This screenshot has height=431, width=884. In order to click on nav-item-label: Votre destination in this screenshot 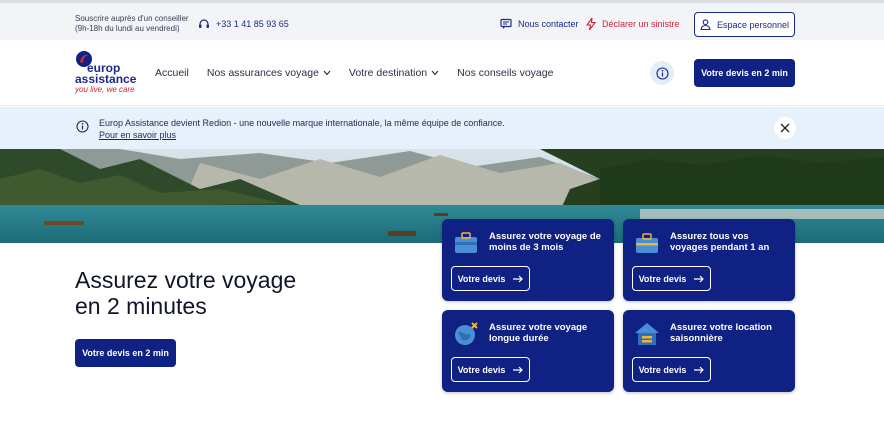, I will do `click(388, 73)`.